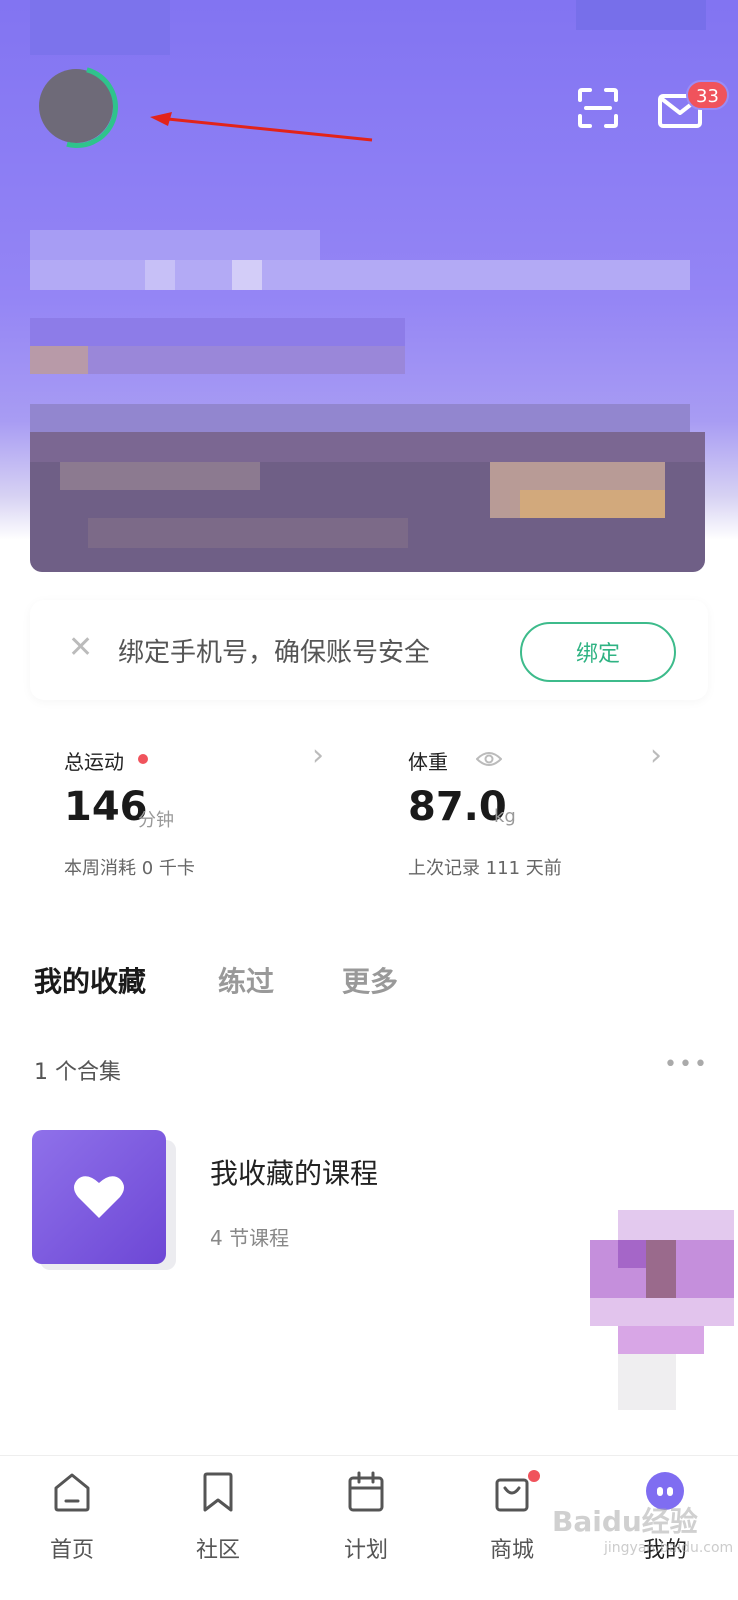  I want to click on more-options-icon: •••, so click(686, 1064).